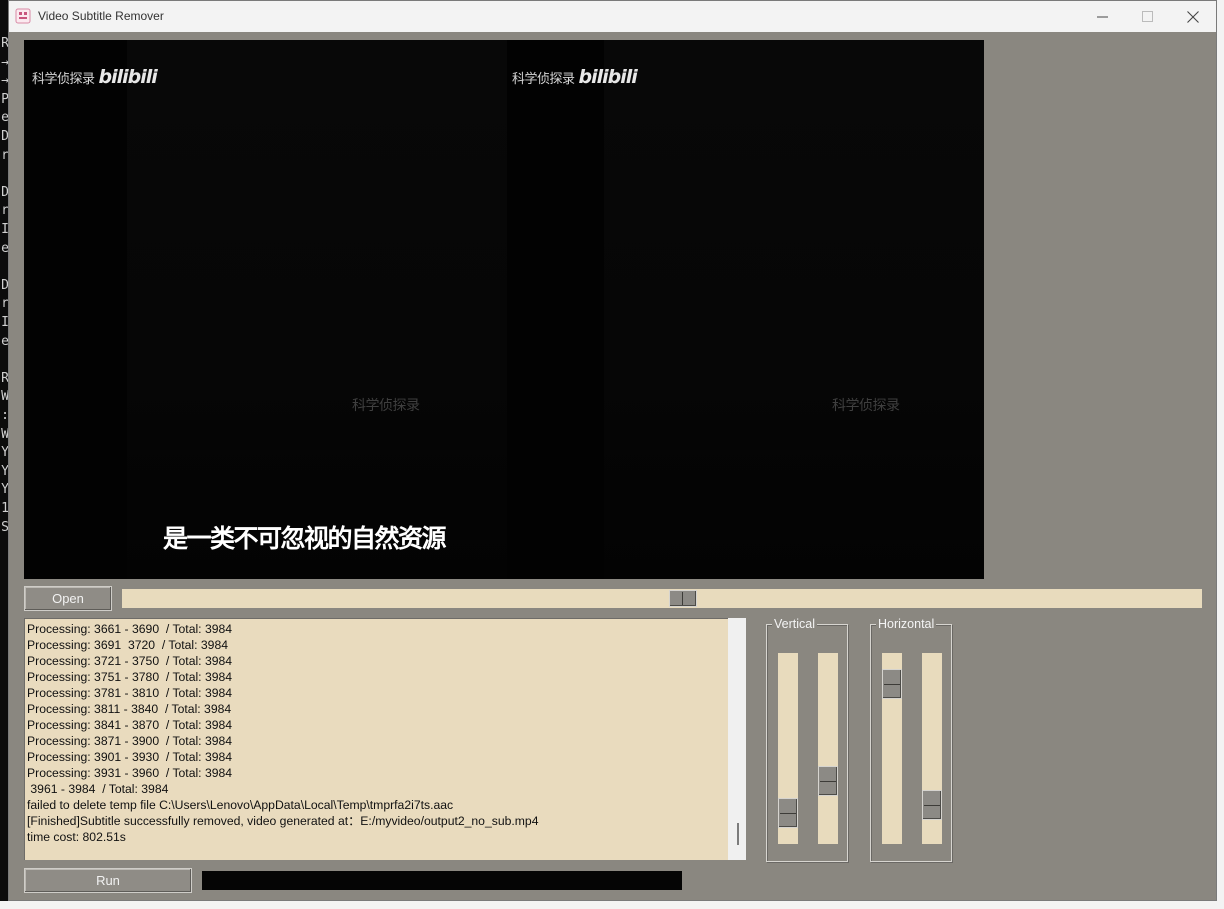  Describe the element at coordinates (23, 16) in the screenshot. I see `app-icon` at that location.